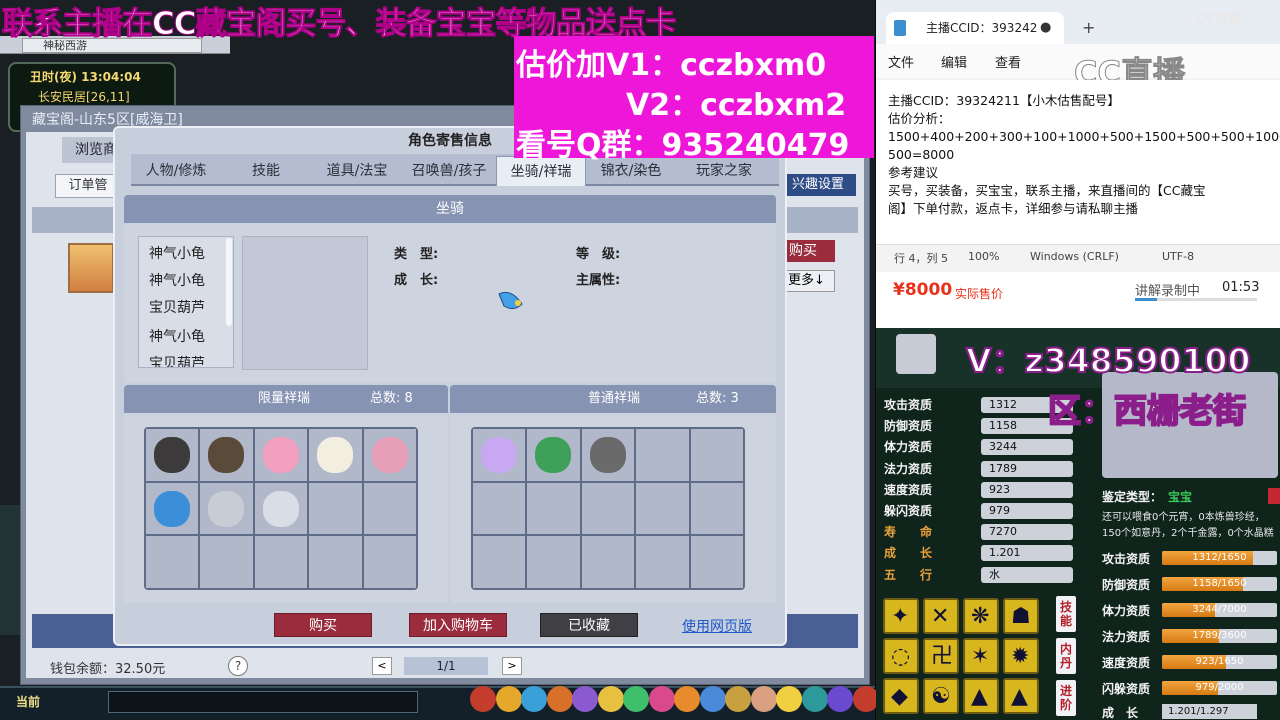 The width and height of the screenshot is (1280, 720). I want to click on side-more-button: 更多↓, so click(810, 281).